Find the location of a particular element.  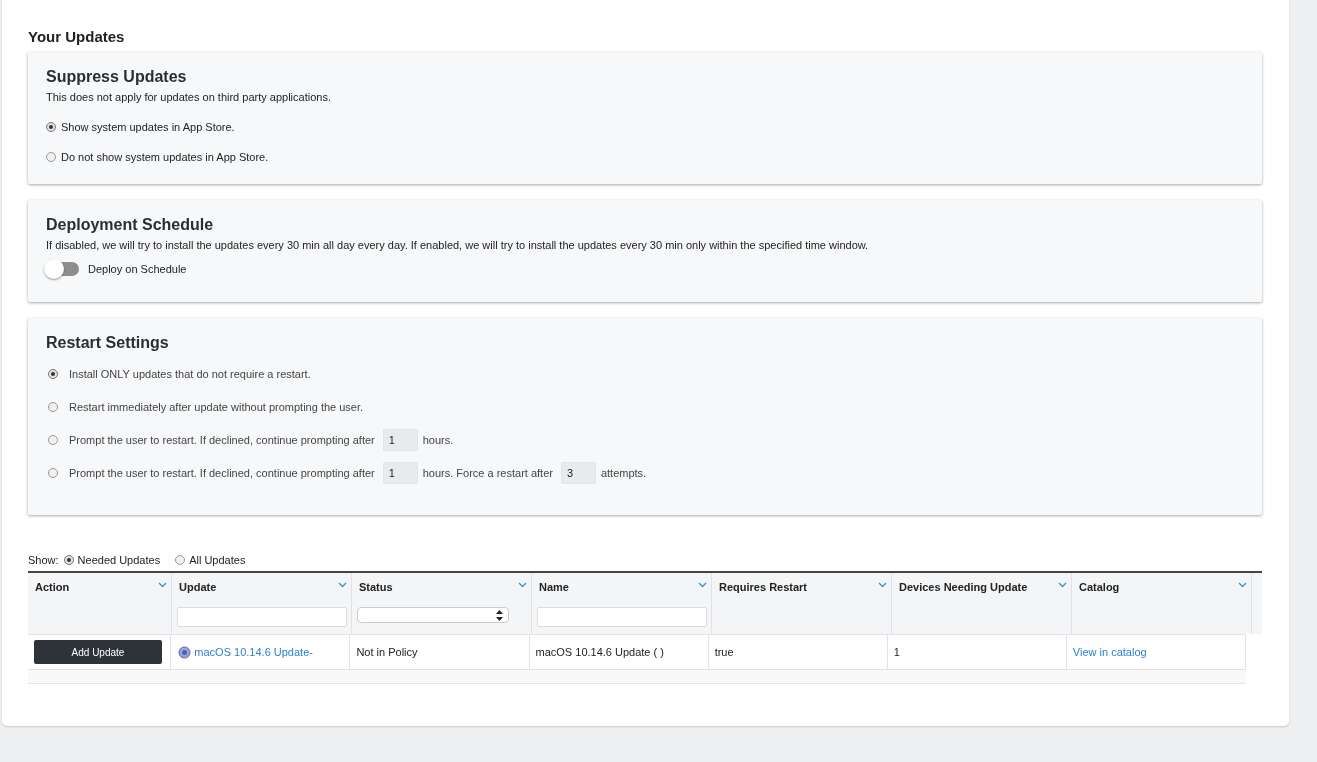

radio-label: Restart immediately after update without prompting the user. is located at coordinates (216, 406).